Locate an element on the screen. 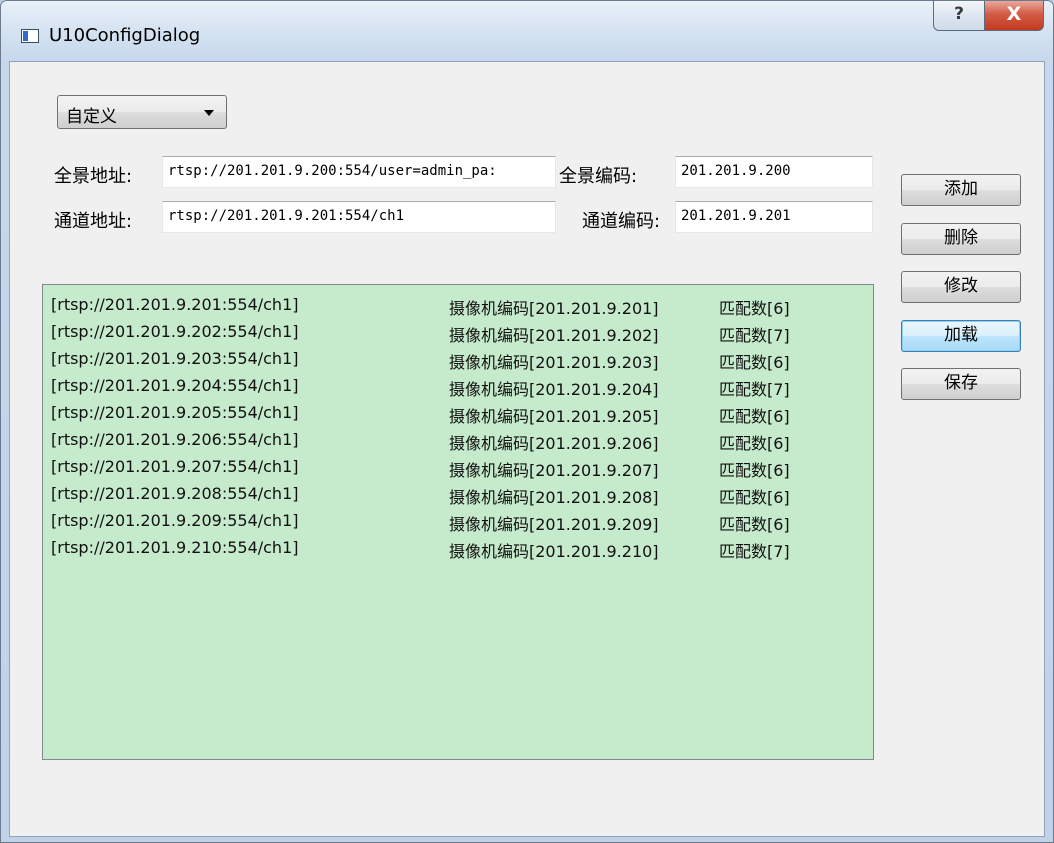  list-item-url: [rtsp://201.201.9.206:554/ch1] is located at coordinates (175, 439).